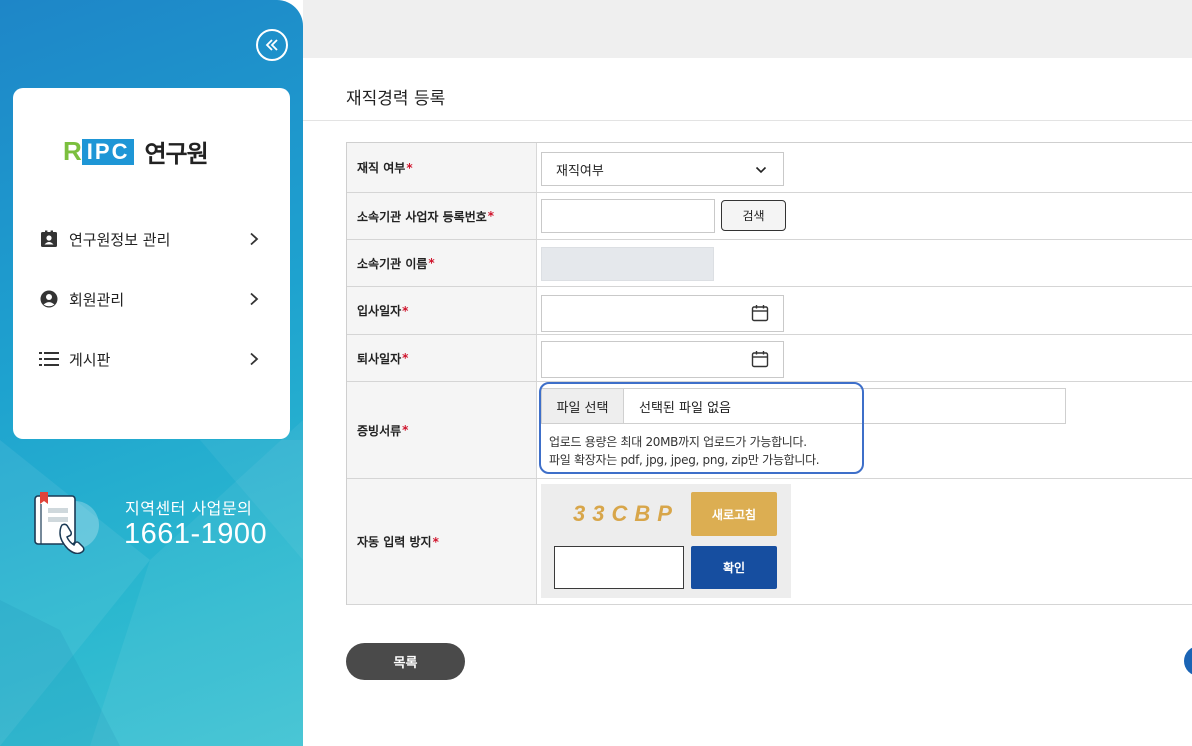  What do you see at coordinates (49, 359) in the screenshot?
I see `list-icon` at bounding box center [49, 359].